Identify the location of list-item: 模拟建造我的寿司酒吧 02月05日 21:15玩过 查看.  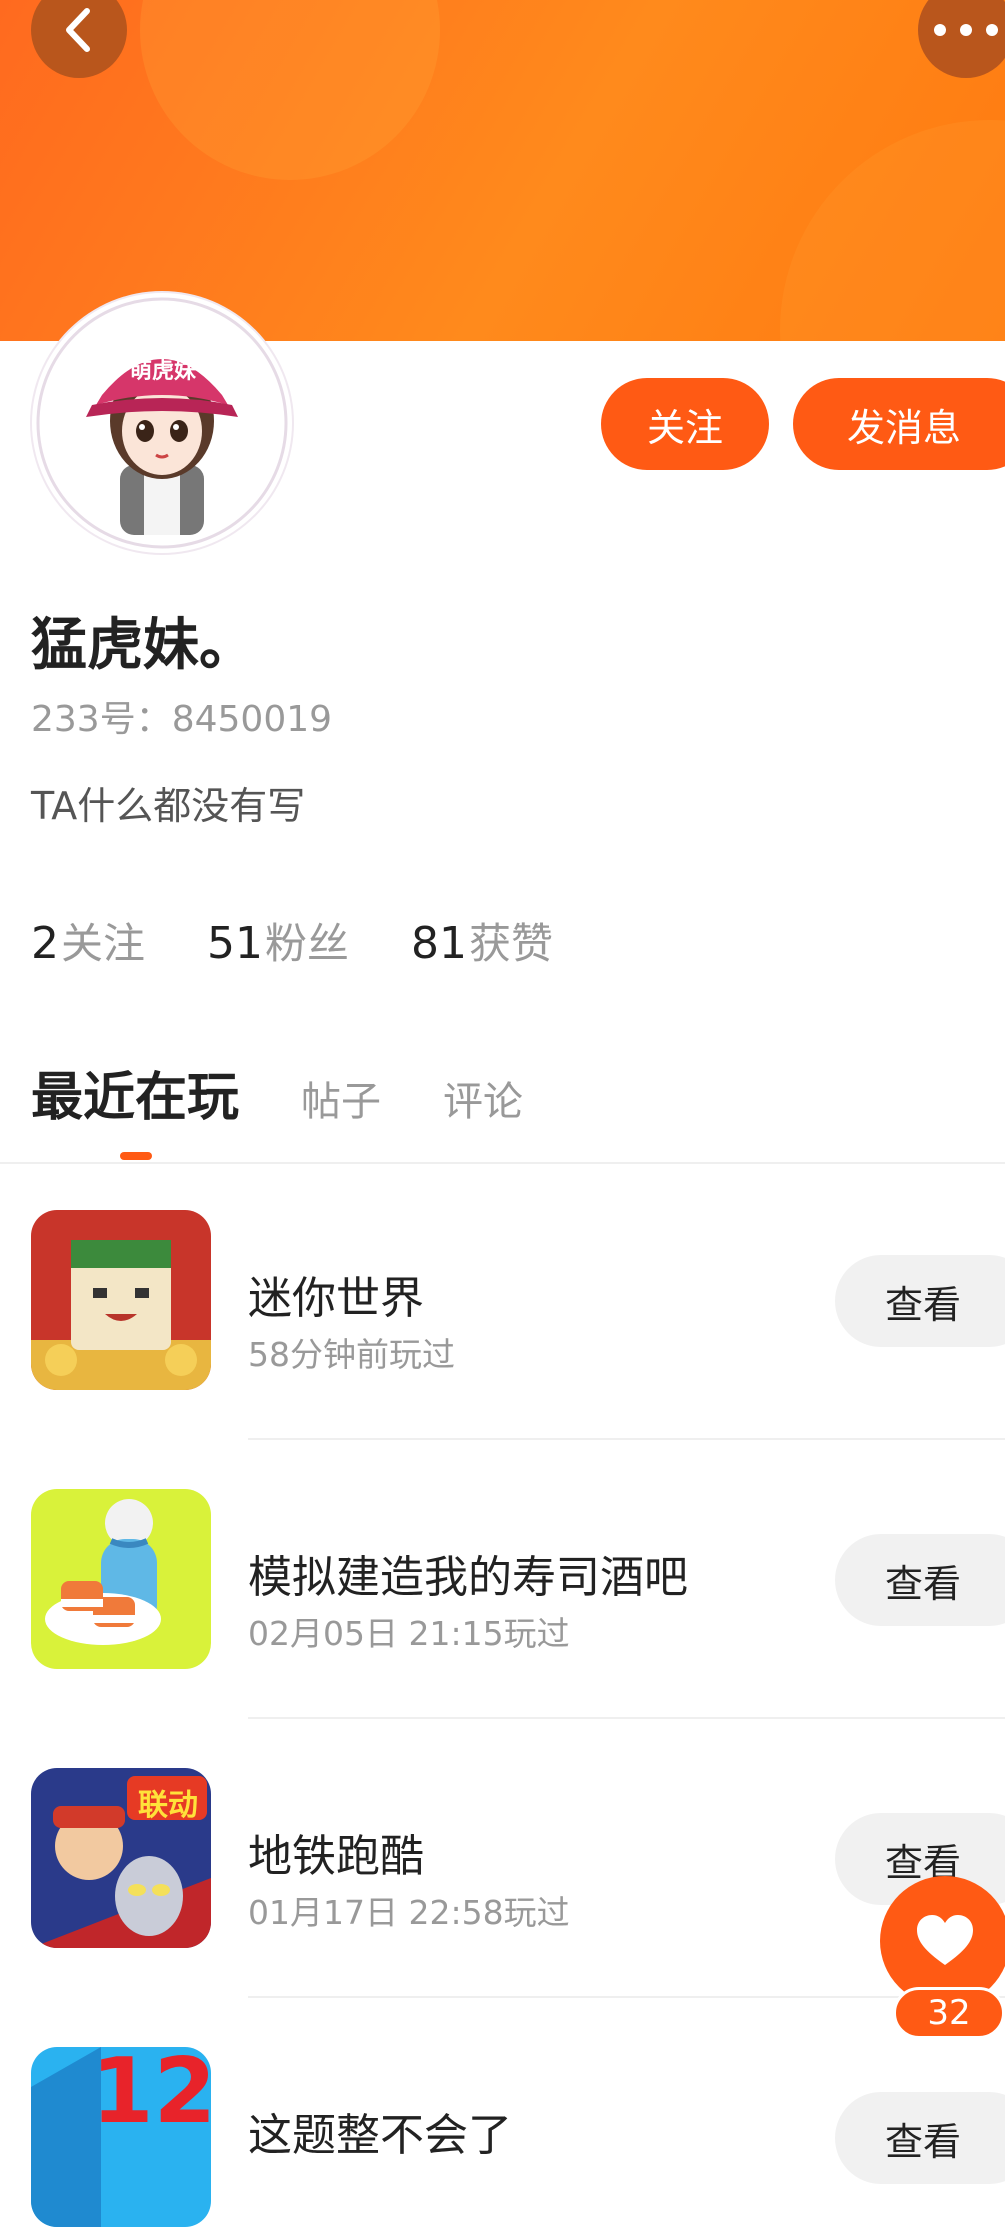
(502, 1579).